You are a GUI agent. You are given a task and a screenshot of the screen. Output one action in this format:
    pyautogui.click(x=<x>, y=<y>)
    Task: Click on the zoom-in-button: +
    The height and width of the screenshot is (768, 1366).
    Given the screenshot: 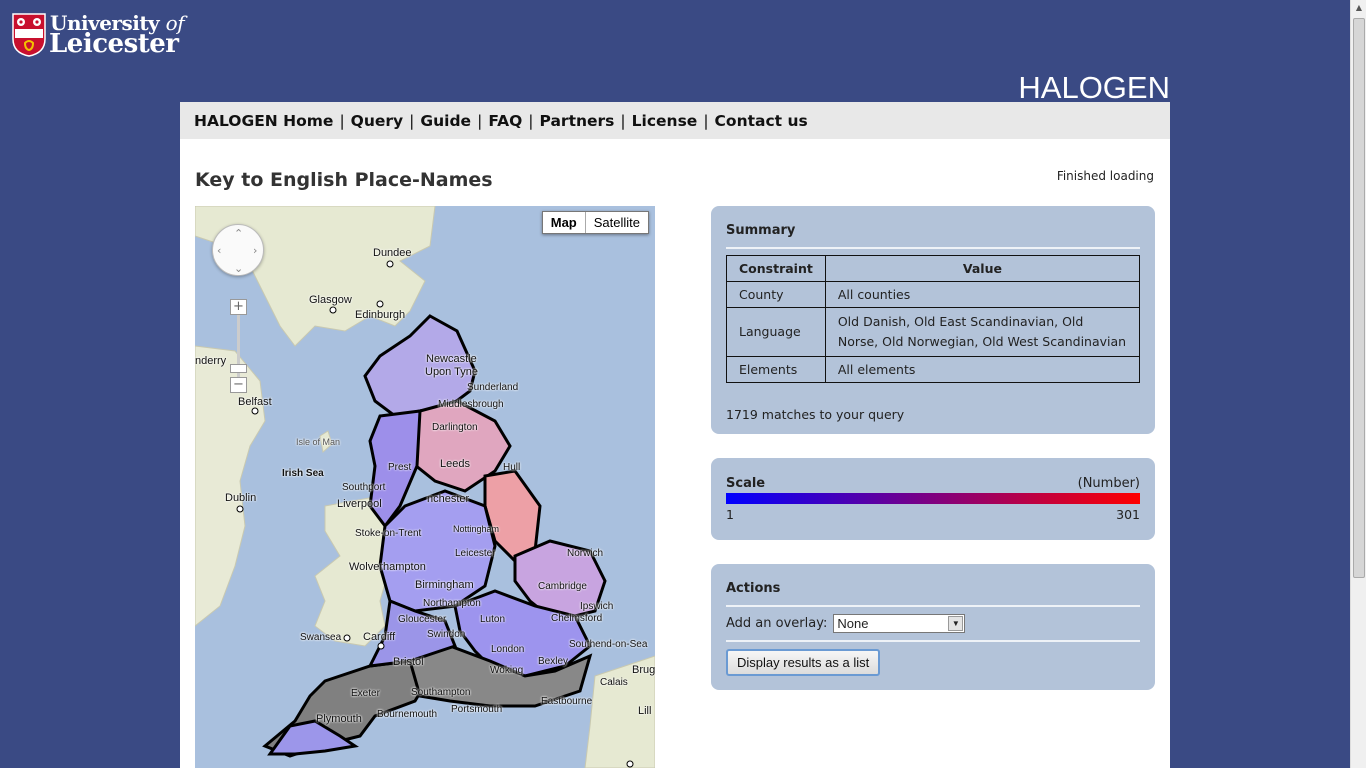 What is the action you would take?
    pyautogui.click(x=238, y=307)
    